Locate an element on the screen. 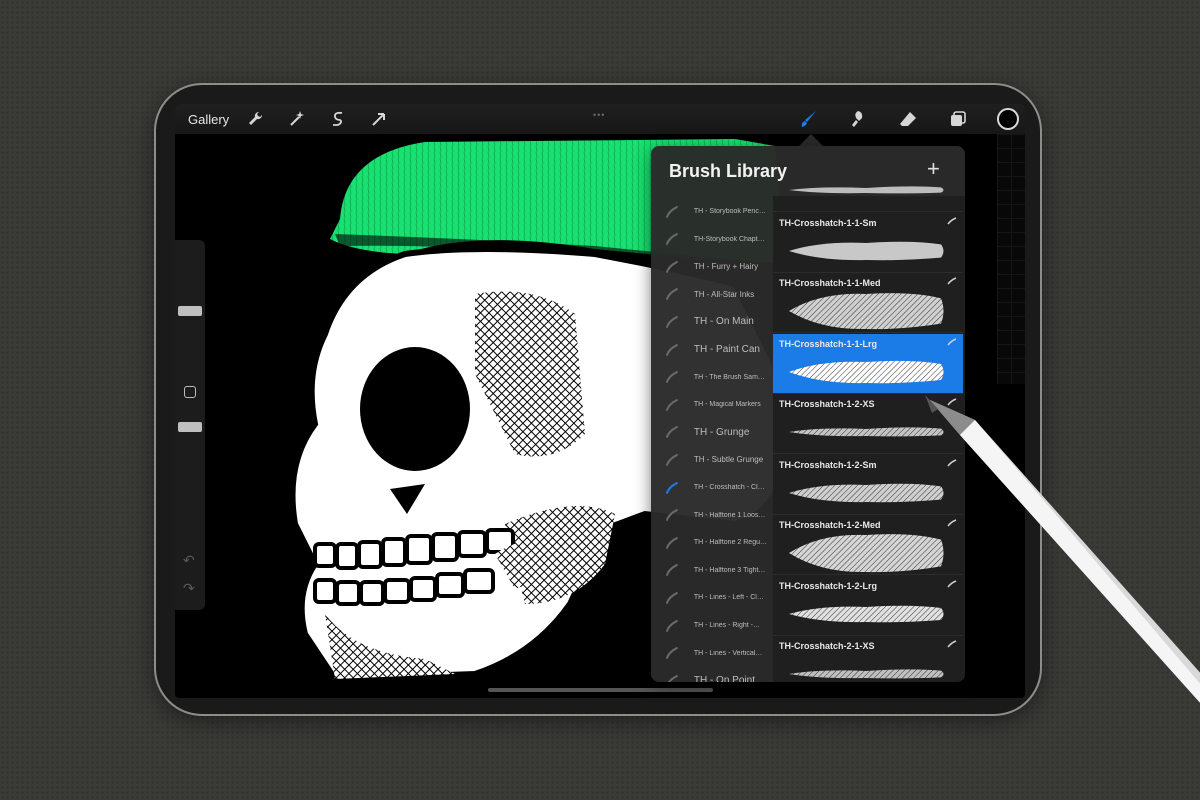 This screenshot has height=800, width=1200. brush-item: TH-Crosshatch-1-2-Lrg is located at coordinates (868, 606).